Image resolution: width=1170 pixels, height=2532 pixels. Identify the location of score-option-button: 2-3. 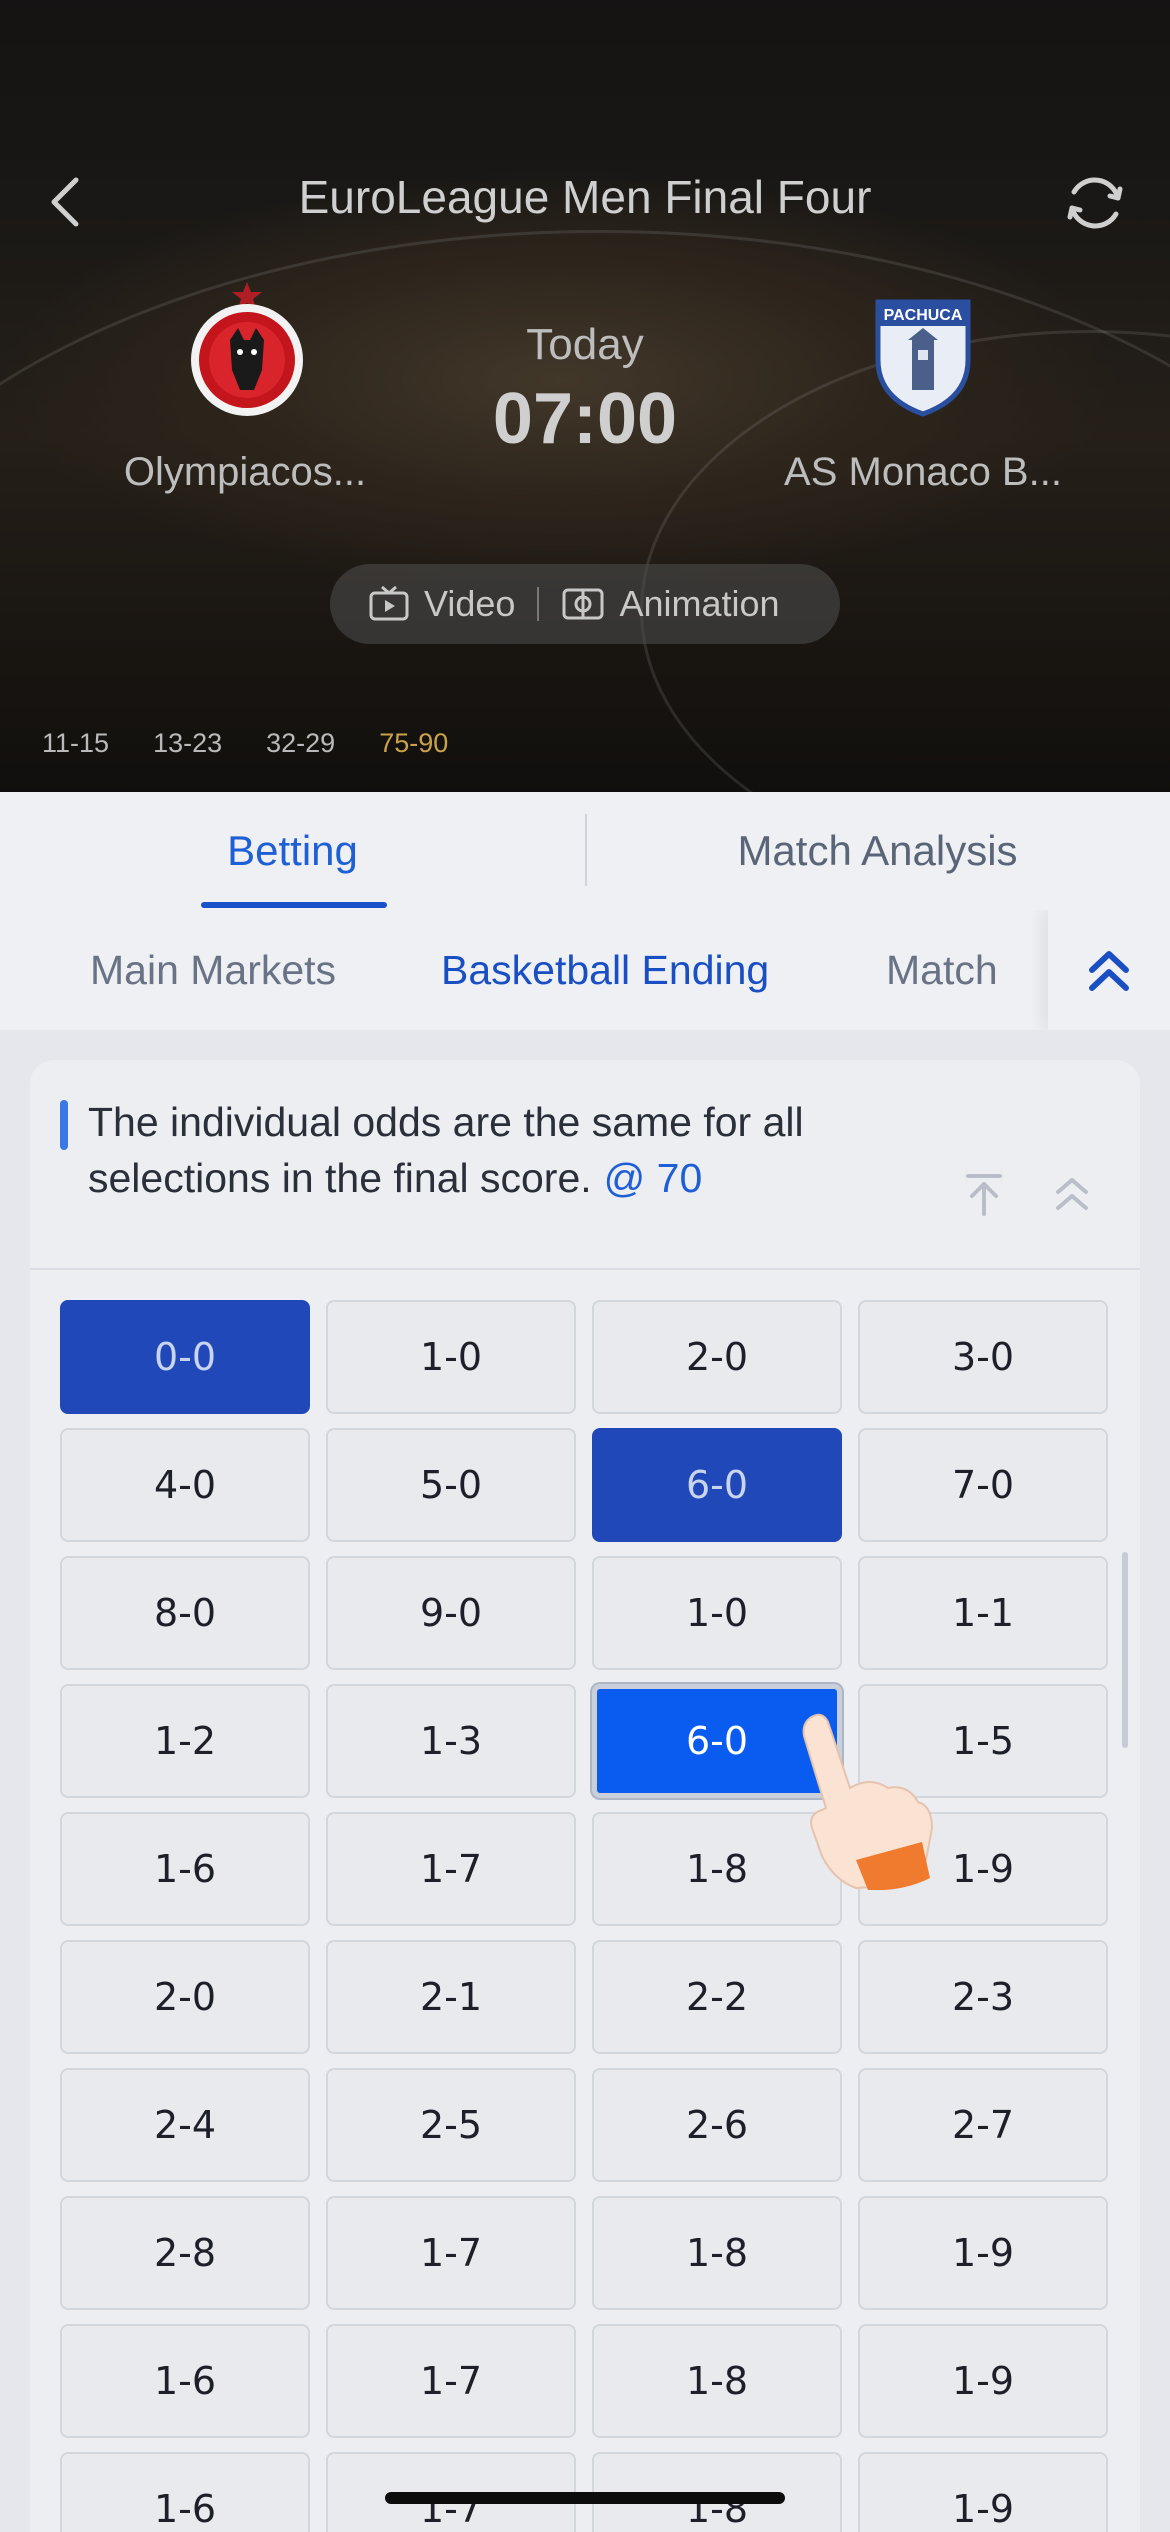
(983, 1997).